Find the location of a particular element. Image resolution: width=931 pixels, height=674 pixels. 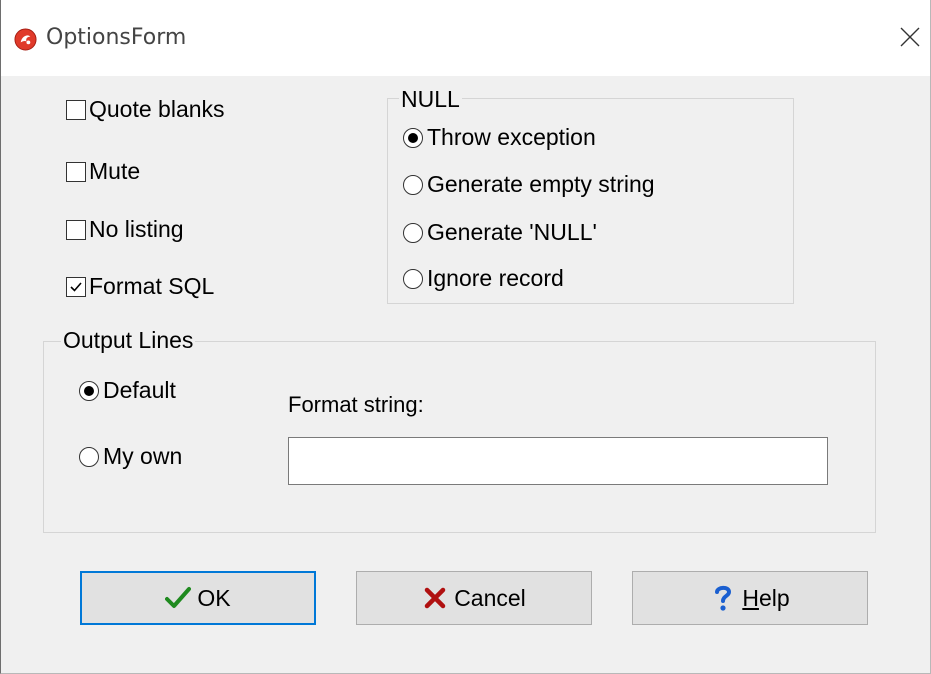

null-option-ignore-record: Ignore record is located at coordinates (483, 278).